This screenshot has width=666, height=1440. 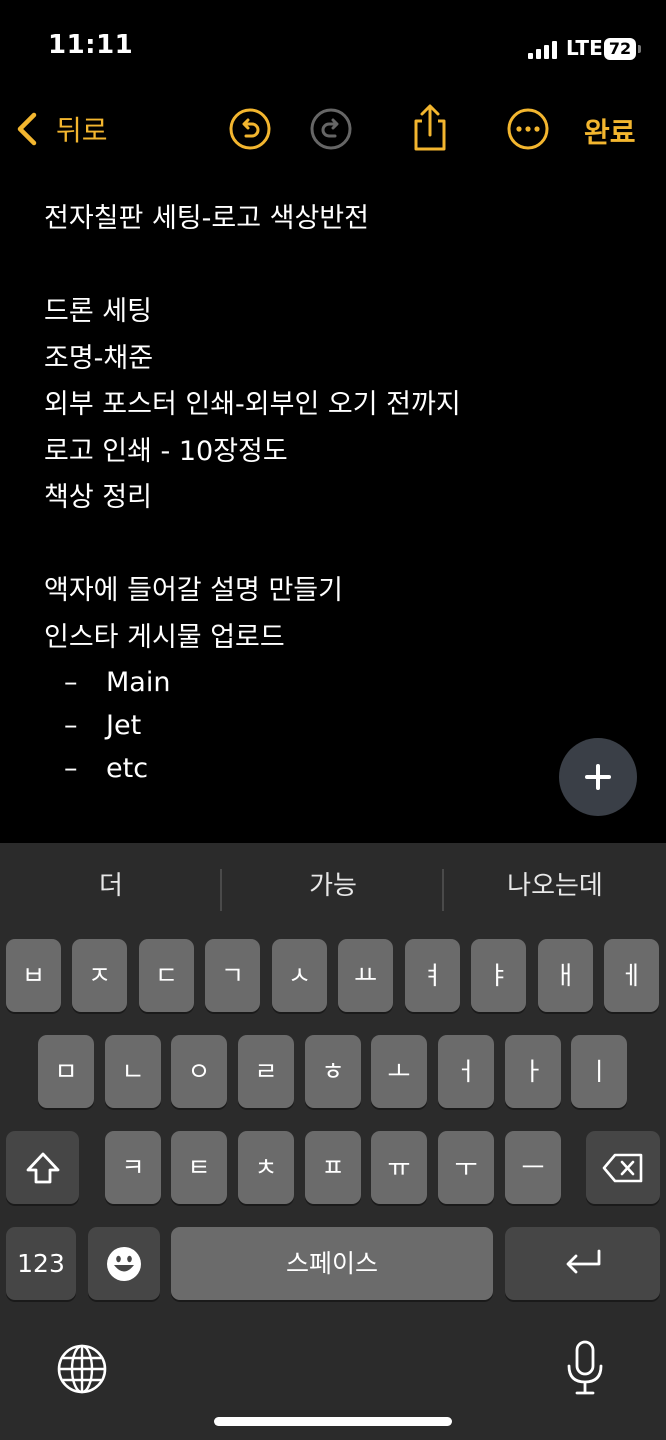 What do you see at coordinates (91, 45) in the screenshot?
I see `status-time: 11:11` at bounding box center [91, 45].